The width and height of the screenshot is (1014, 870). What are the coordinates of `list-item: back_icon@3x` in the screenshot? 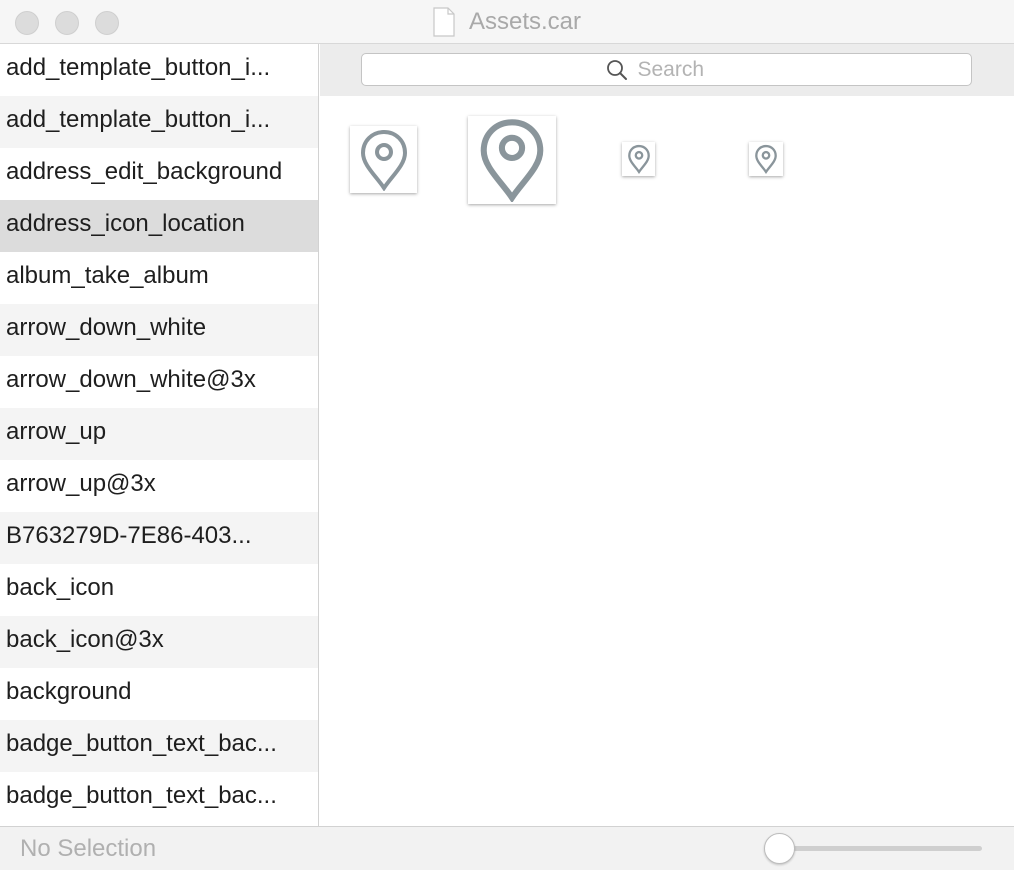 It's located at (159, 642).